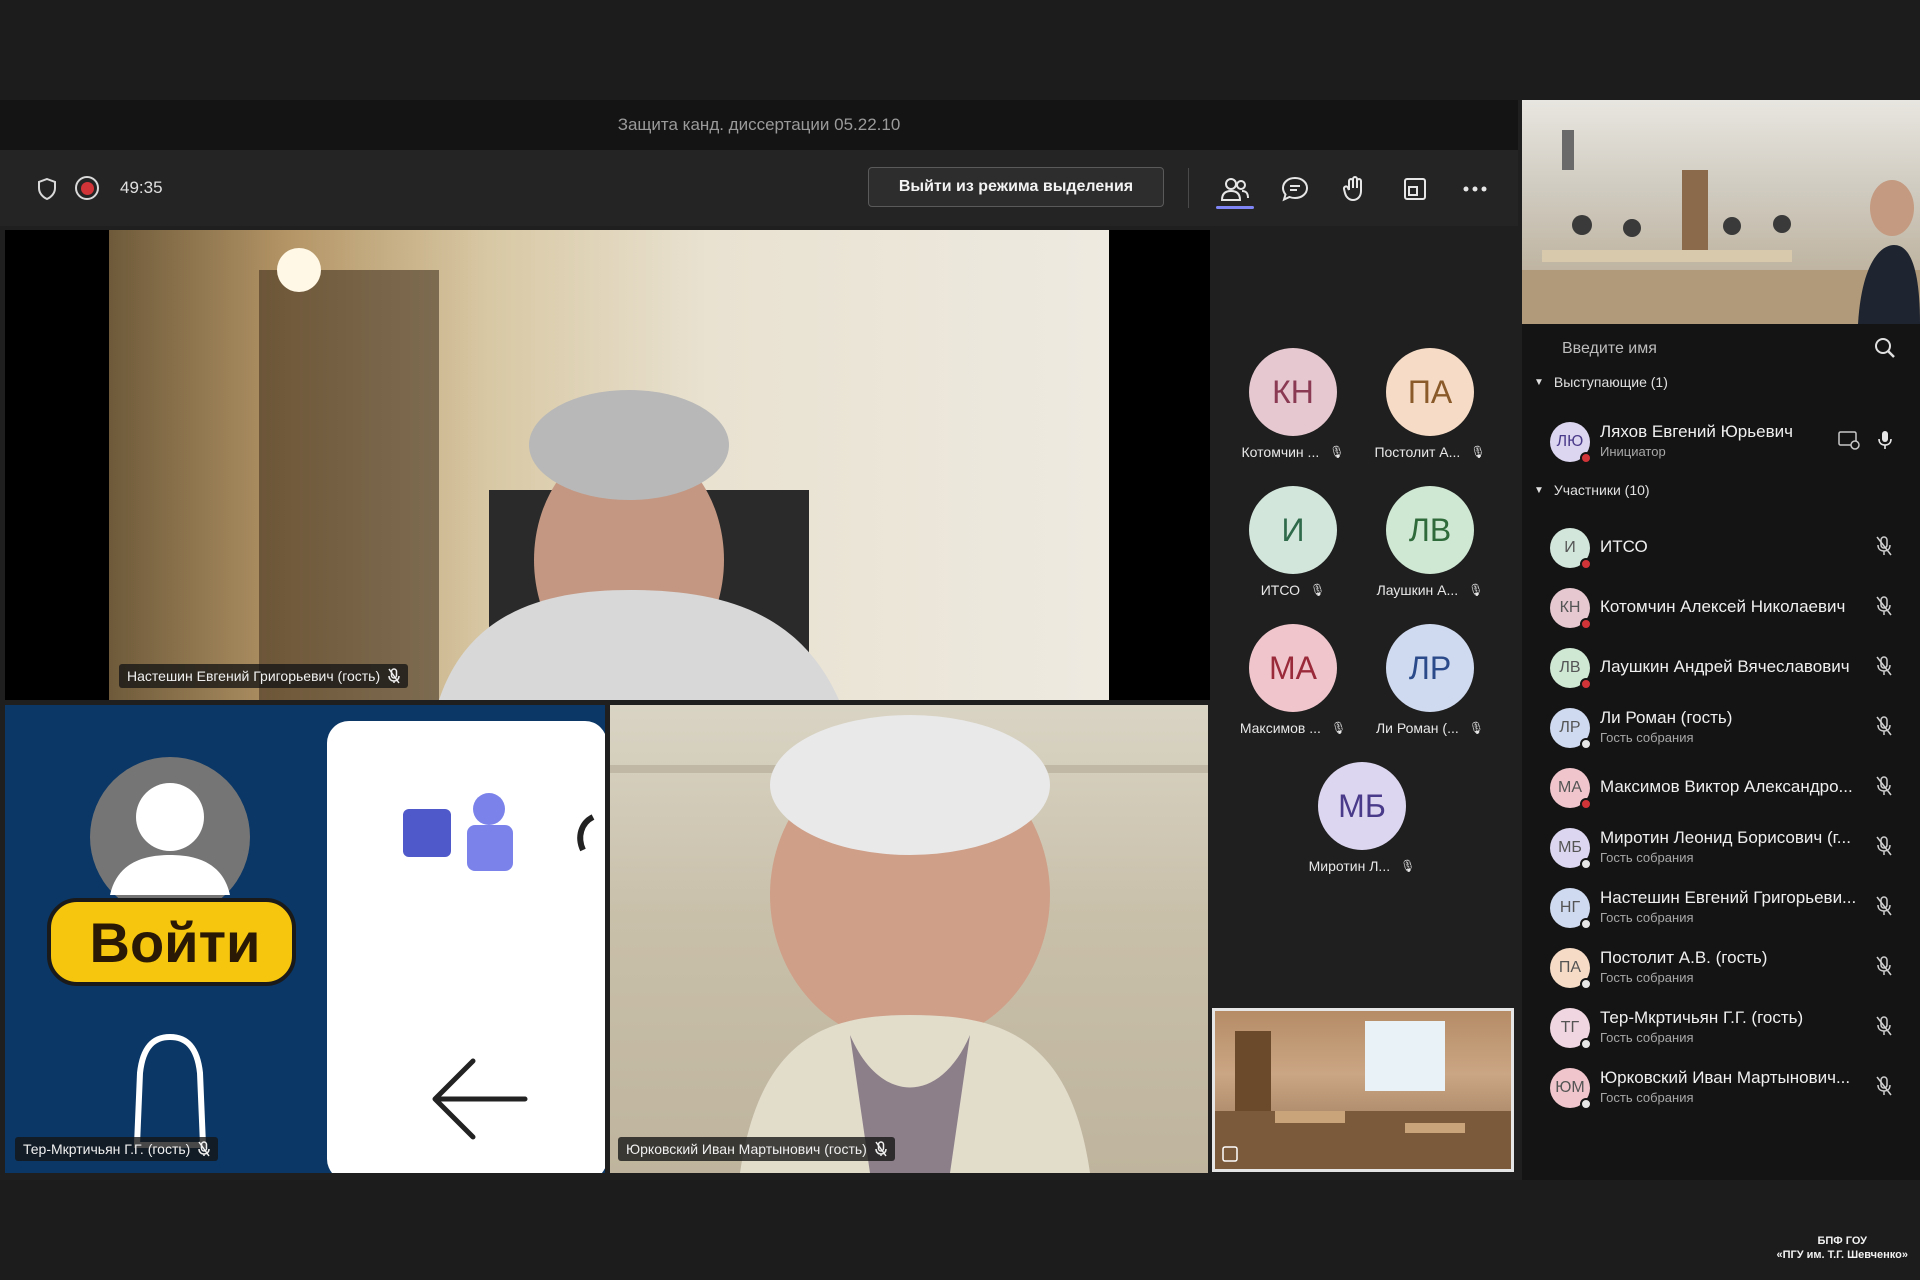 Image resolution: width=1920 pixels, height=1280 pixels. I want to click on presenter-room-video, so click(1721, 212).